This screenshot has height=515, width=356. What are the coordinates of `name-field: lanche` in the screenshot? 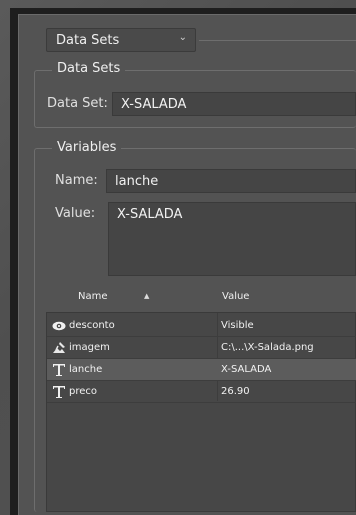 It's located at (231, 181).